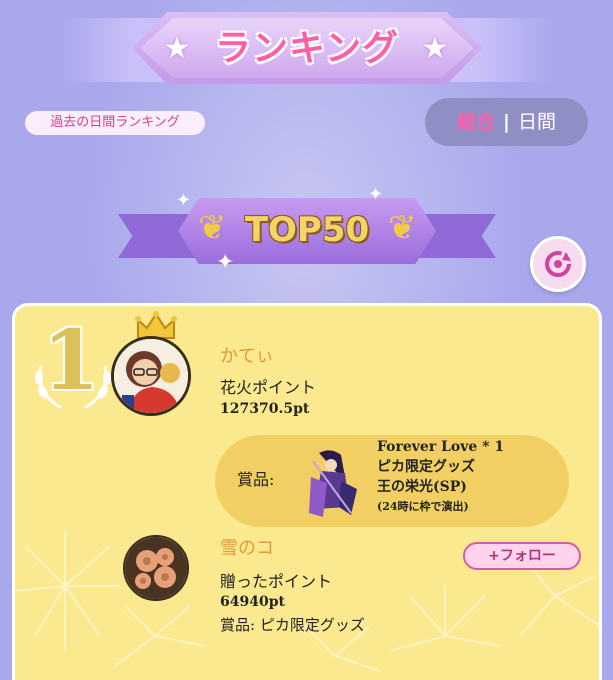 The image size is (613, 680). I want to click on page-title: ランキング, so click(307, 48).